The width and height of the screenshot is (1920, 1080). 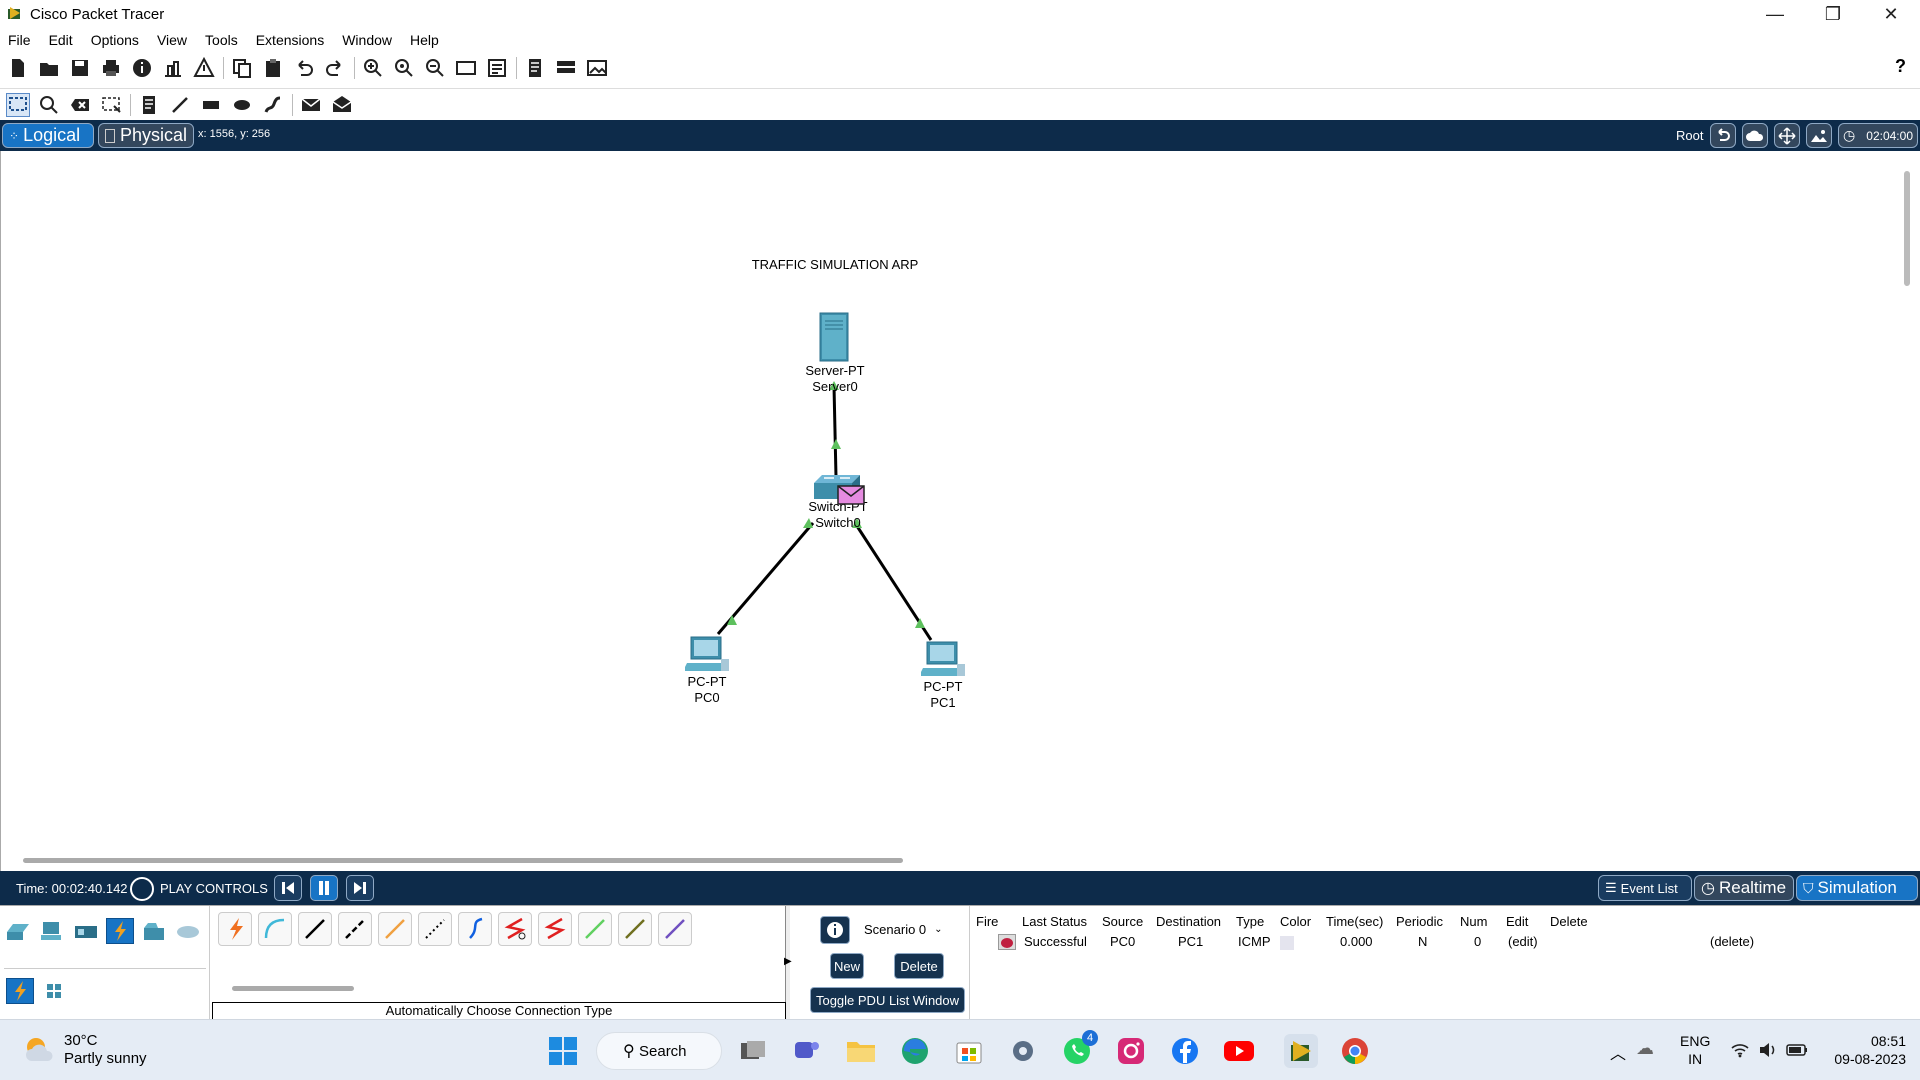 What do you see at coordinates (304, 68) in the screenshot?
I see `undo-icon` at bounding box center [304, 68].